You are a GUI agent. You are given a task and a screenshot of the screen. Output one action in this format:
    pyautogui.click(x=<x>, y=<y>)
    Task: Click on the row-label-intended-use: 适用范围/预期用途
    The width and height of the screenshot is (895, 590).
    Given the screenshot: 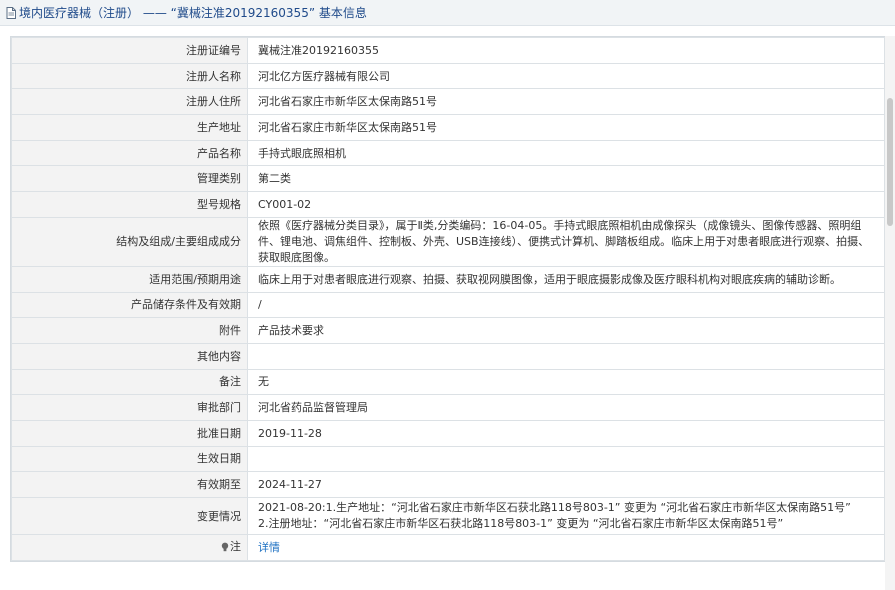 What is the action you would take?
    pyautogui.click(x=129, y=279)
    